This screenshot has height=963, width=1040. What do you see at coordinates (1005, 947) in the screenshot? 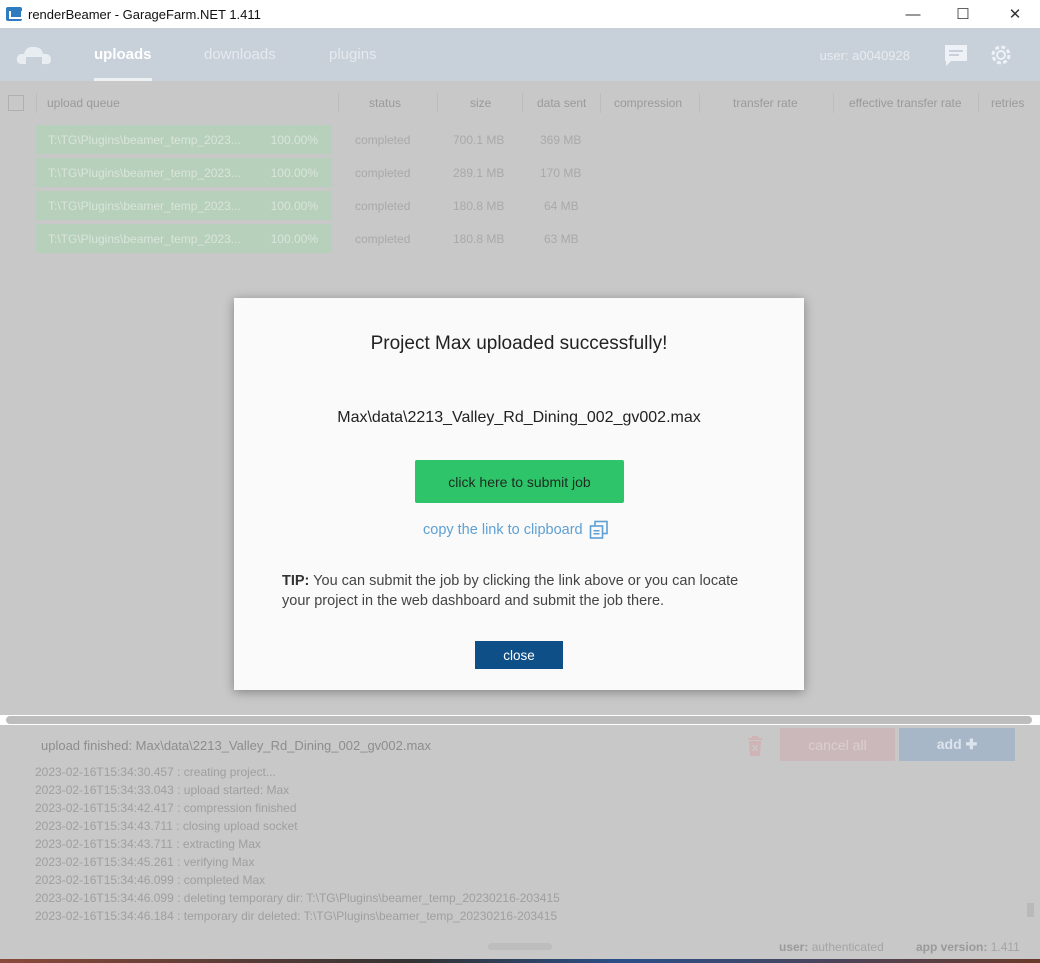
I see `app-version-value: 1.411` at bounding box center [1005, 947].